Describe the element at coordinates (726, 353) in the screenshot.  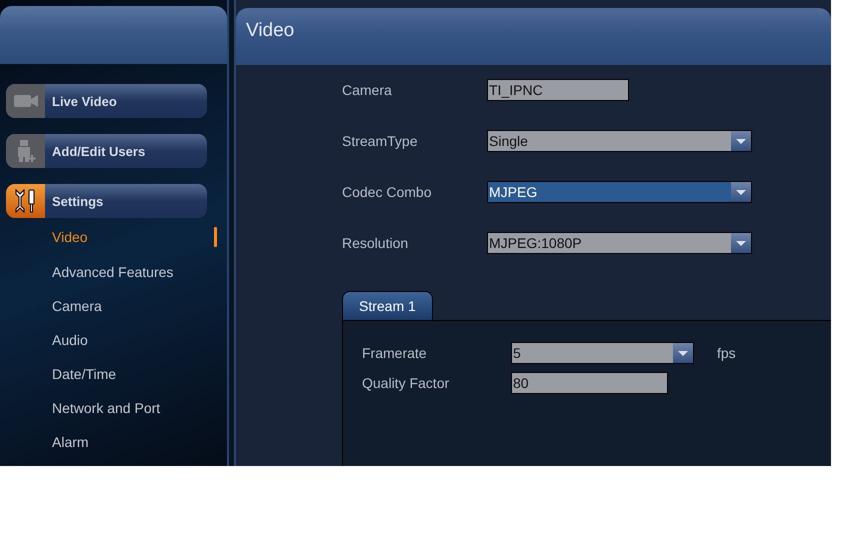
I see `unit-label: fps` at that location.